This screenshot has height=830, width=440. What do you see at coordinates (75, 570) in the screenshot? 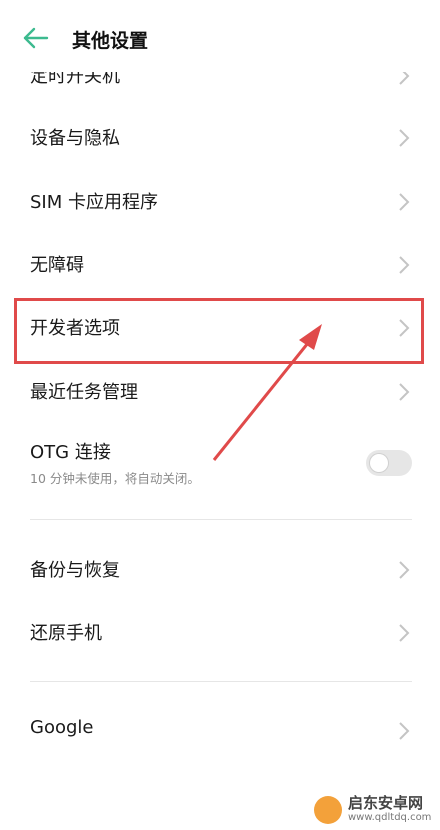
I see `row-label: 备份与恢复` at bounding box center [75, 570].